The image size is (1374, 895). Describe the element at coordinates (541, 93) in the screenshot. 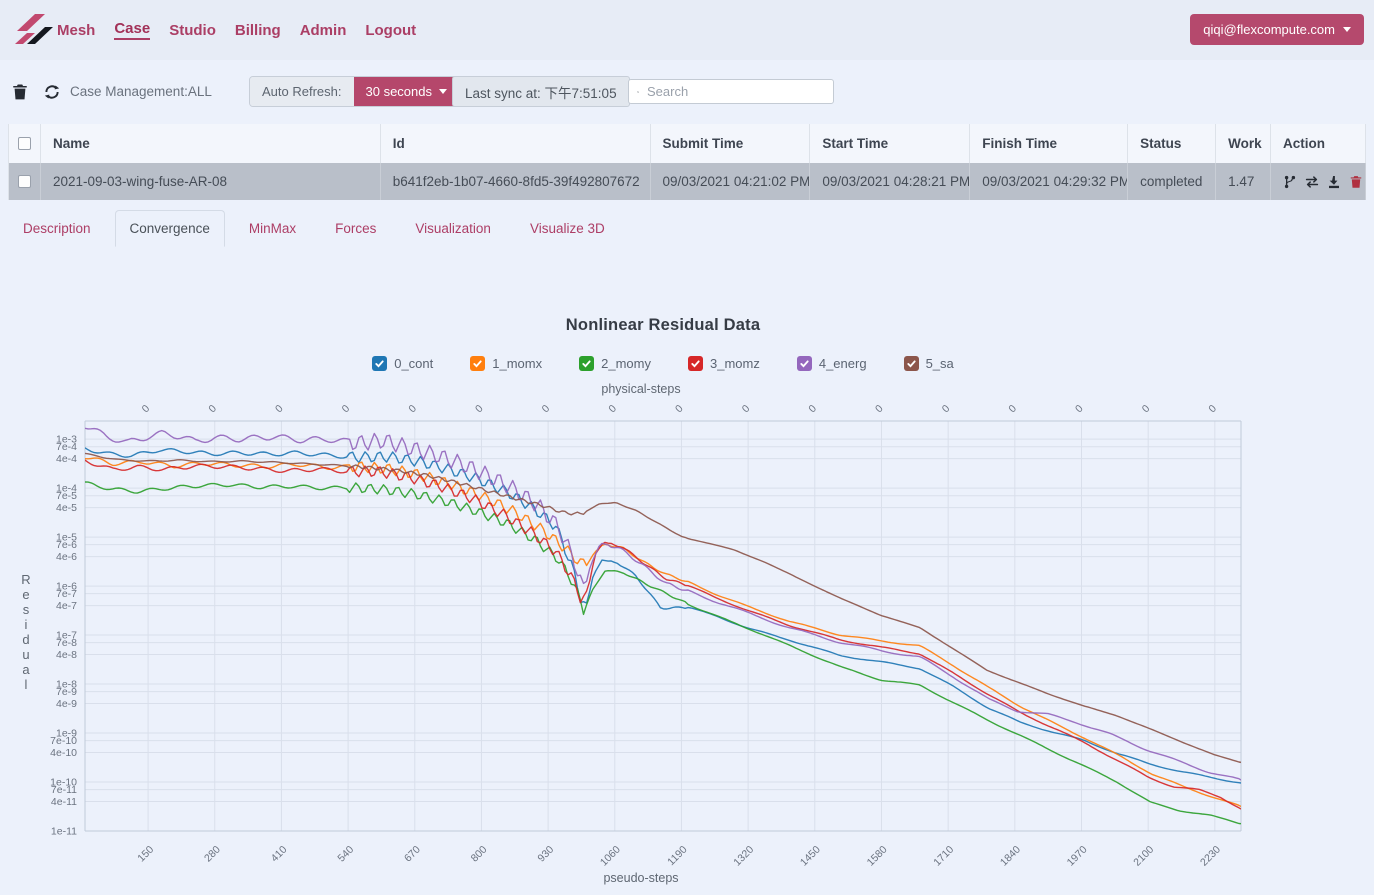

I see `last-sync-text: Last sync at: 下午7:51:05` at that location.